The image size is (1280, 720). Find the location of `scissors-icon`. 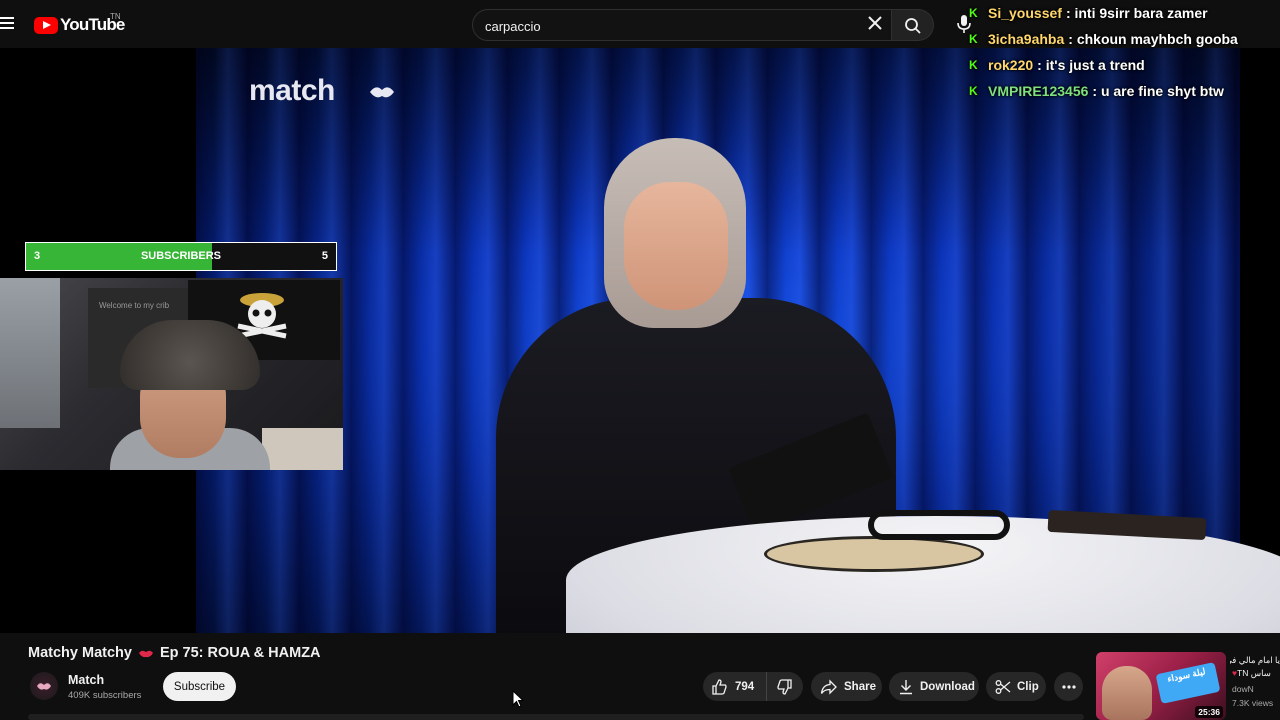

scissors-icon is located at coordinates (1003, 686).